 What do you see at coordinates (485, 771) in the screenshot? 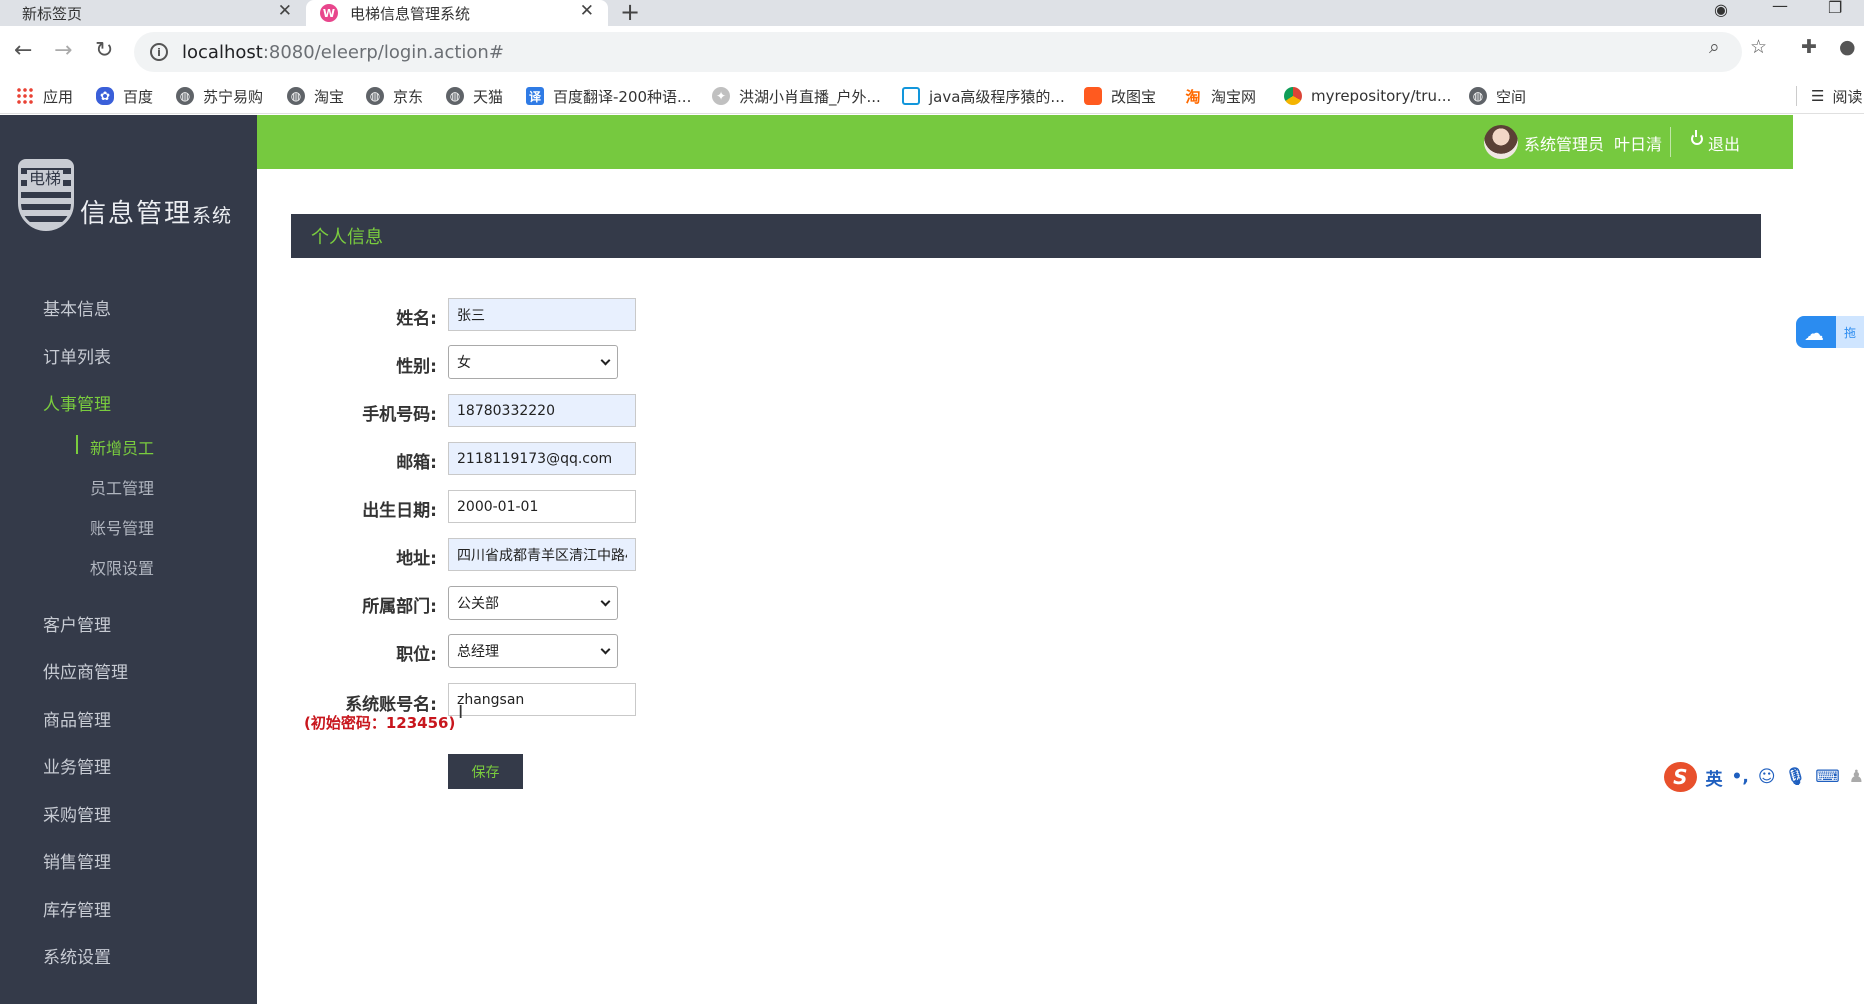
I see `save-button: 保存` at bounding box center [485, 771].